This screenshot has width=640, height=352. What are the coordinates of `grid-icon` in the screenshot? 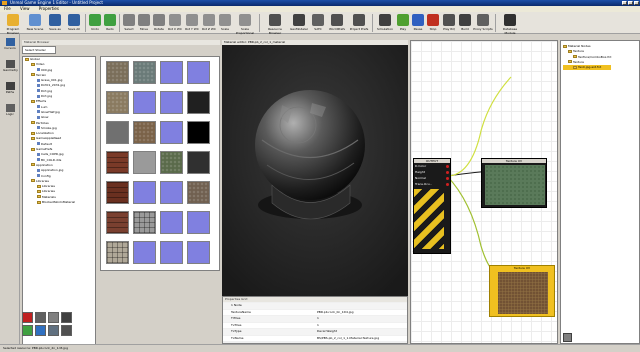 It's located at (27, 330).